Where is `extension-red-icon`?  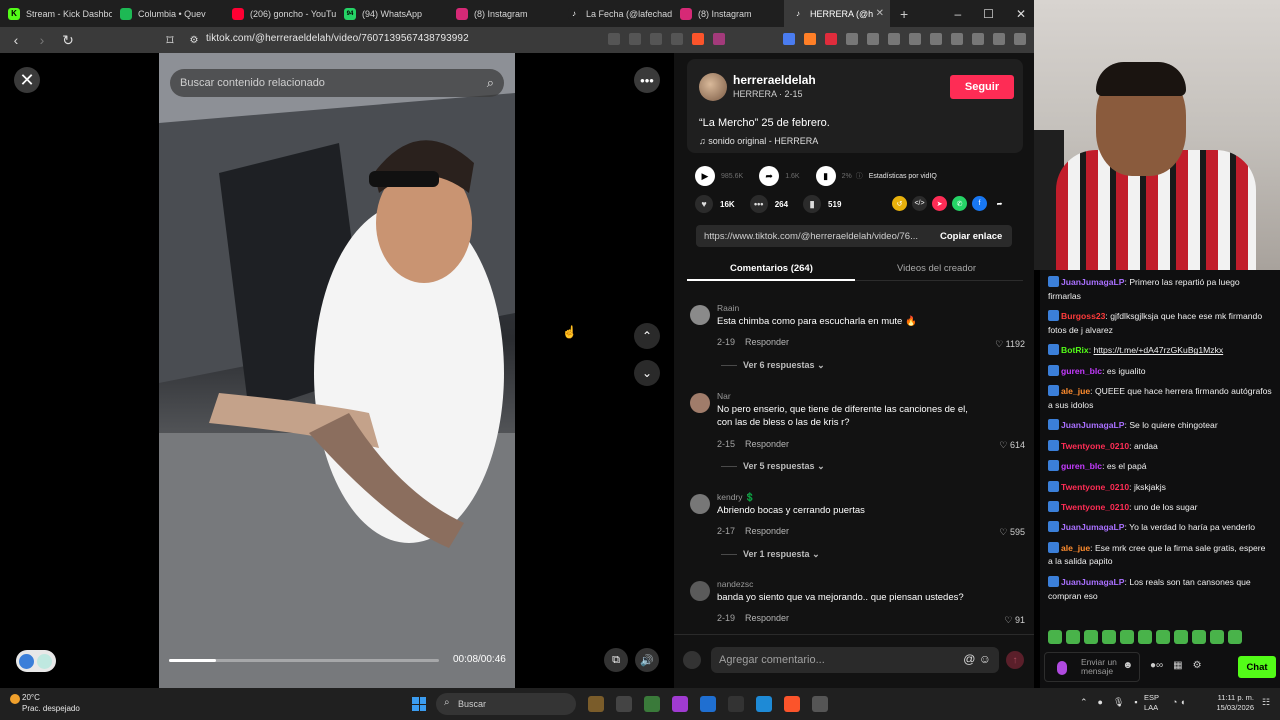 extension-red-icon is located at coordinates (831, 39).